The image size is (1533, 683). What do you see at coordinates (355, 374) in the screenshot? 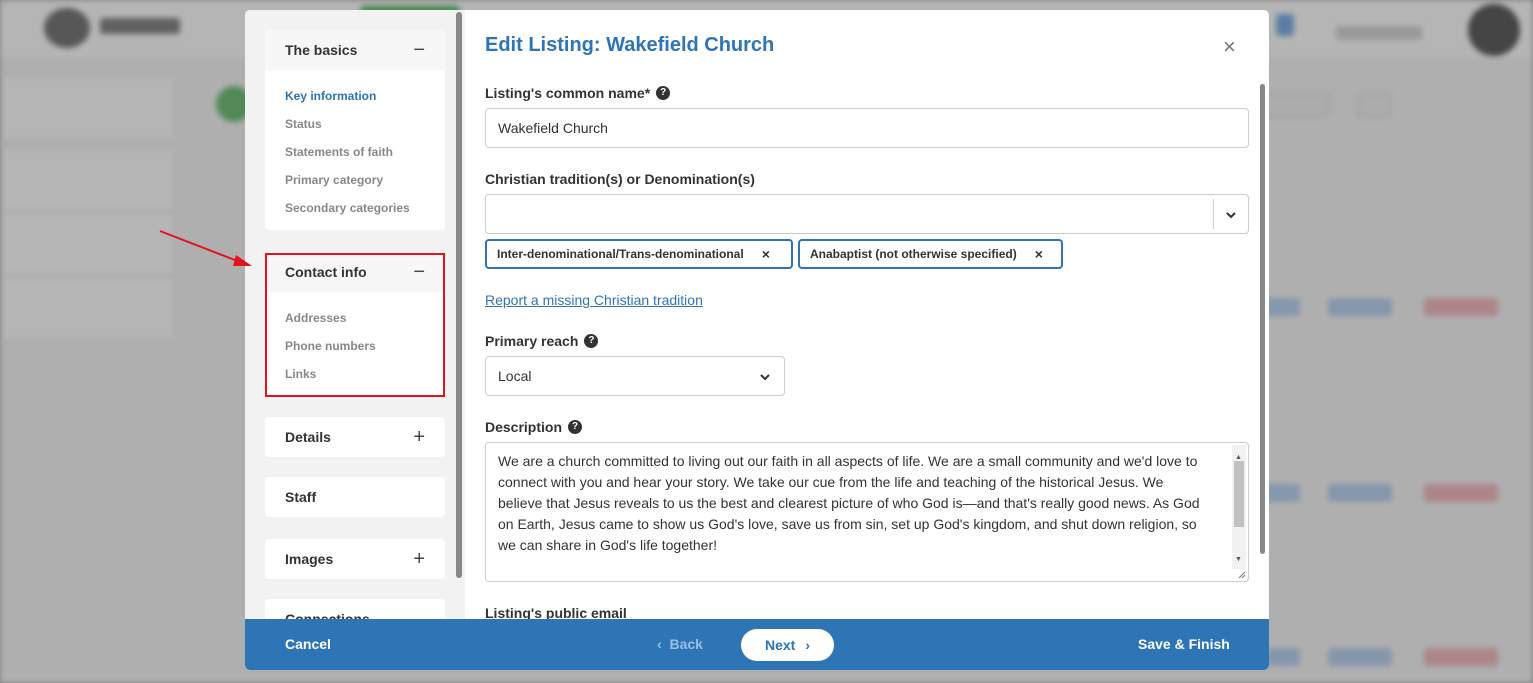
I see `sidebar-item-links: Links` at bounding box center [355, 374].